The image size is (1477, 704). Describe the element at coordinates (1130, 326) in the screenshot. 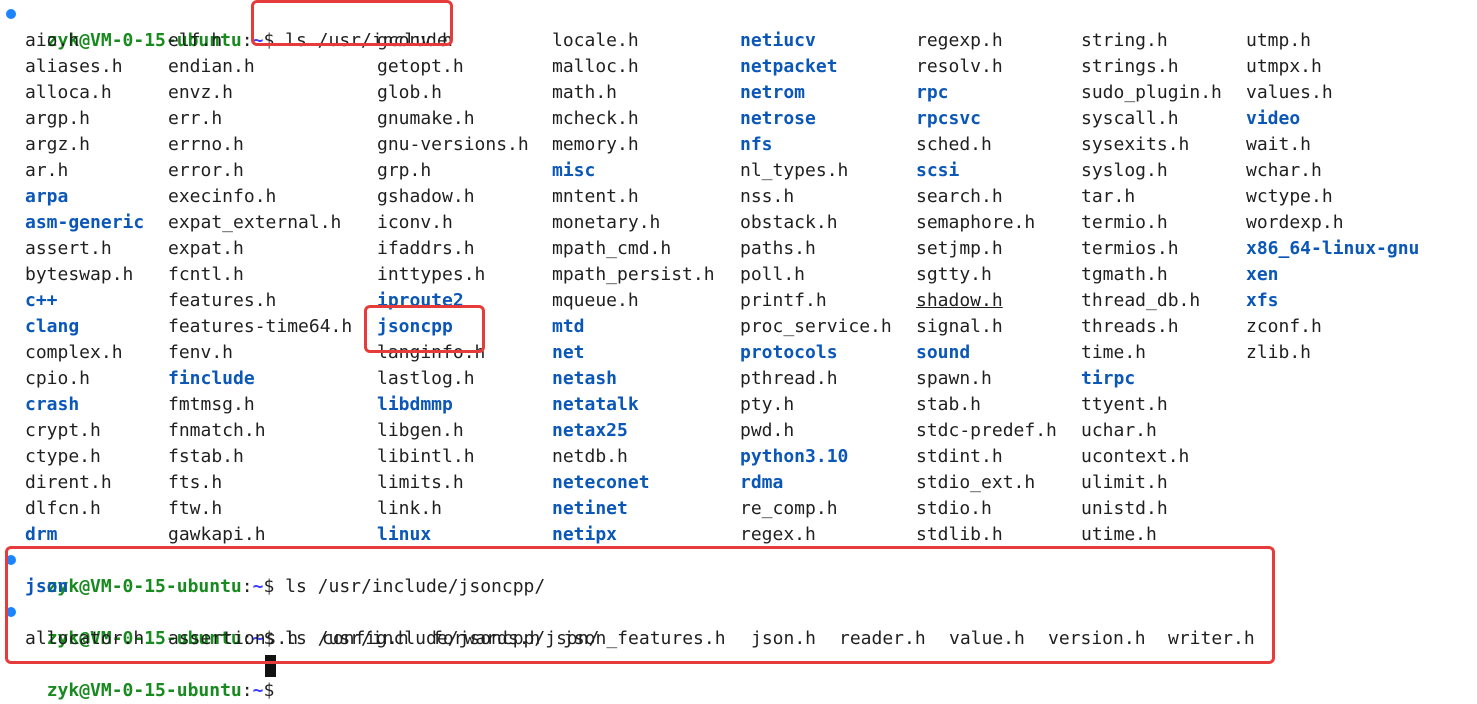

I see `listing-entry: threads.h` at that location.